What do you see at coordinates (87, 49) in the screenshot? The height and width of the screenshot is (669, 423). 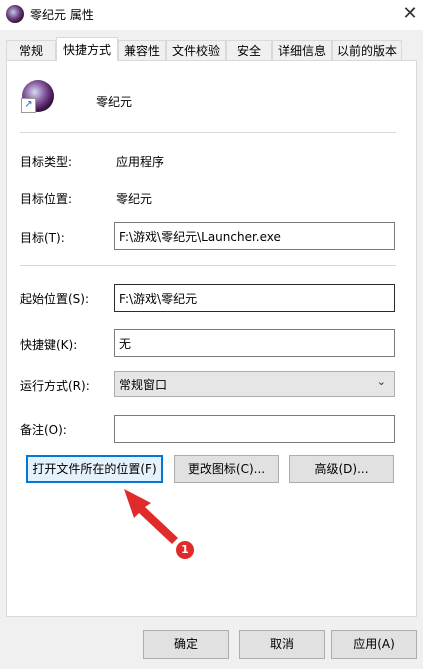 I see `tab-shortcut: 快捷方式` at bounding box center [87, 49].